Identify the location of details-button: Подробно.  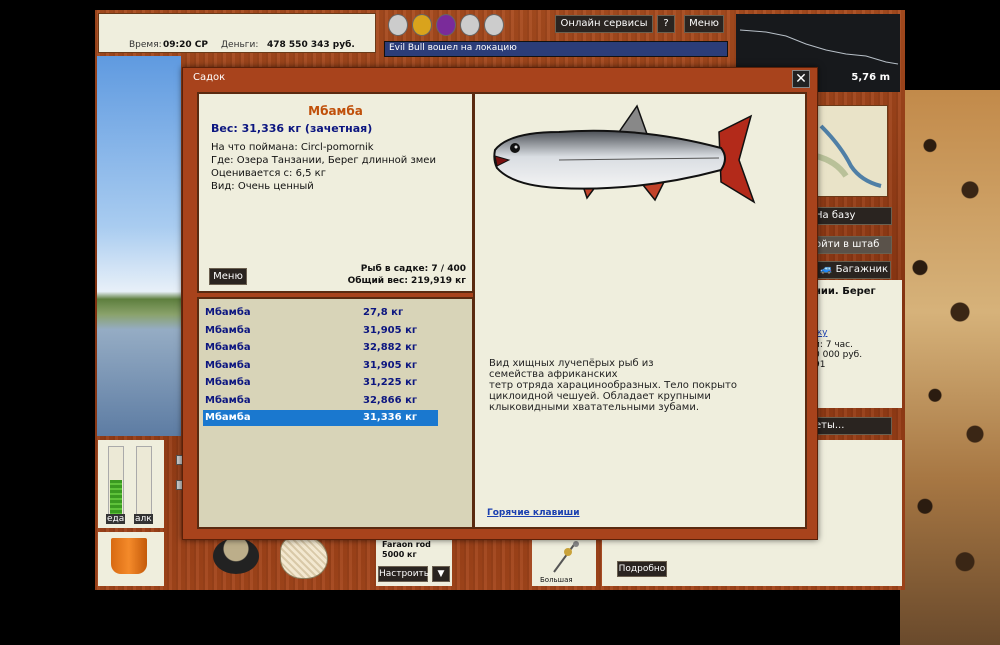
(642, 569).